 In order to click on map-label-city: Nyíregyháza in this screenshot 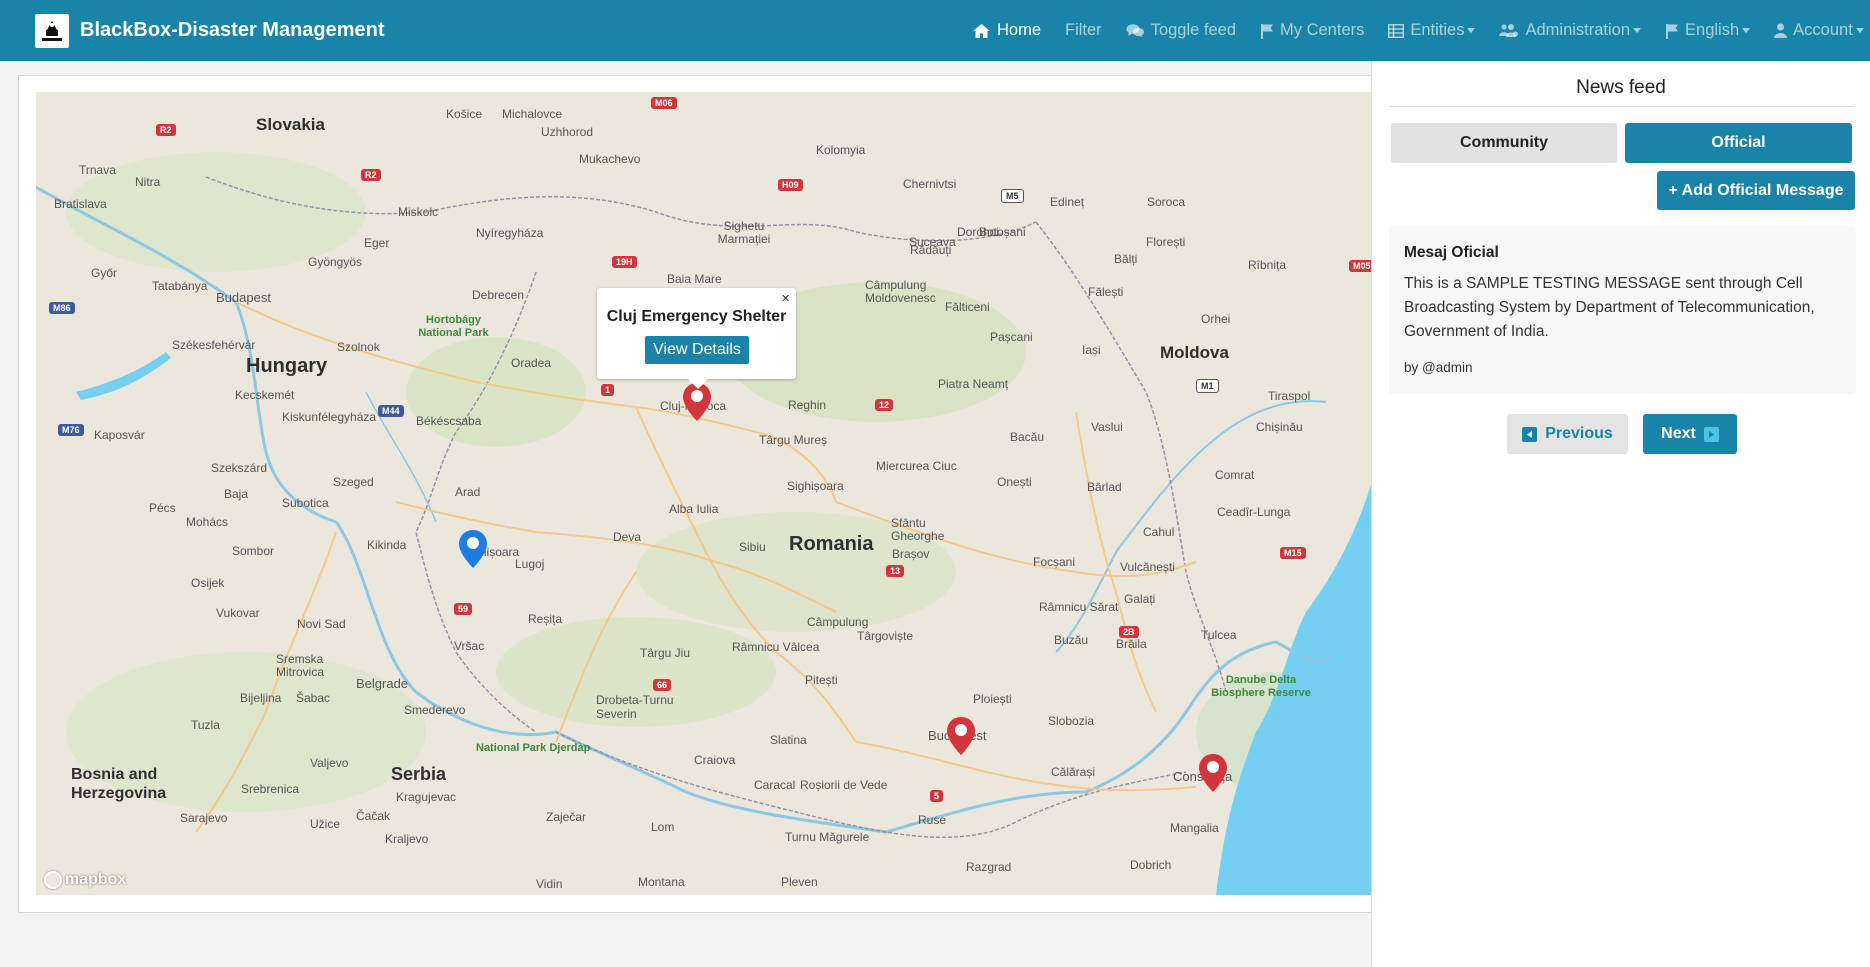, I will do `click(510, 233)`.